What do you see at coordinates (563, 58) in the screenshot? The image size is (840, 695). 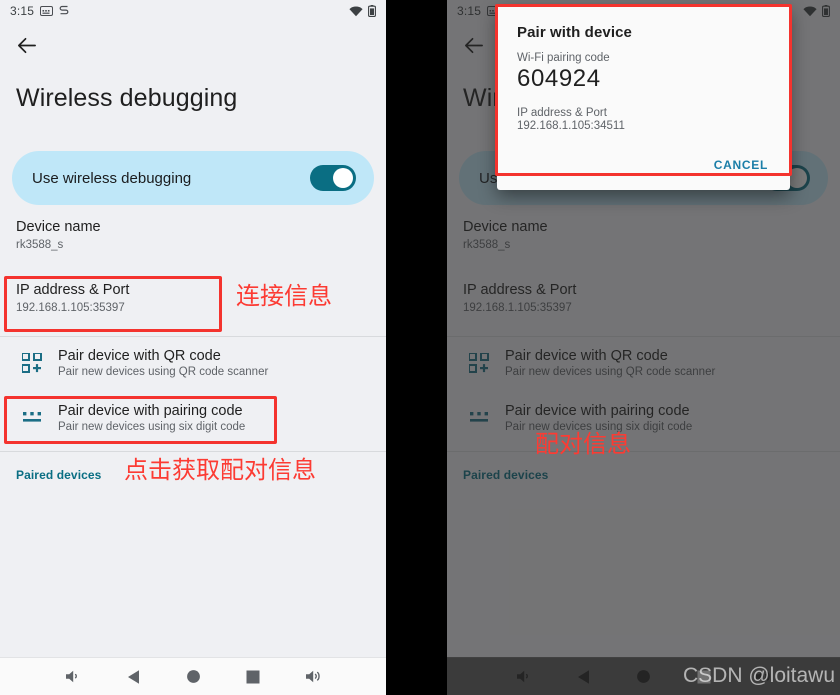 I see `wifi-pairing-code-label: Wi-Fi pairing code` at bounding box center [563, 58].